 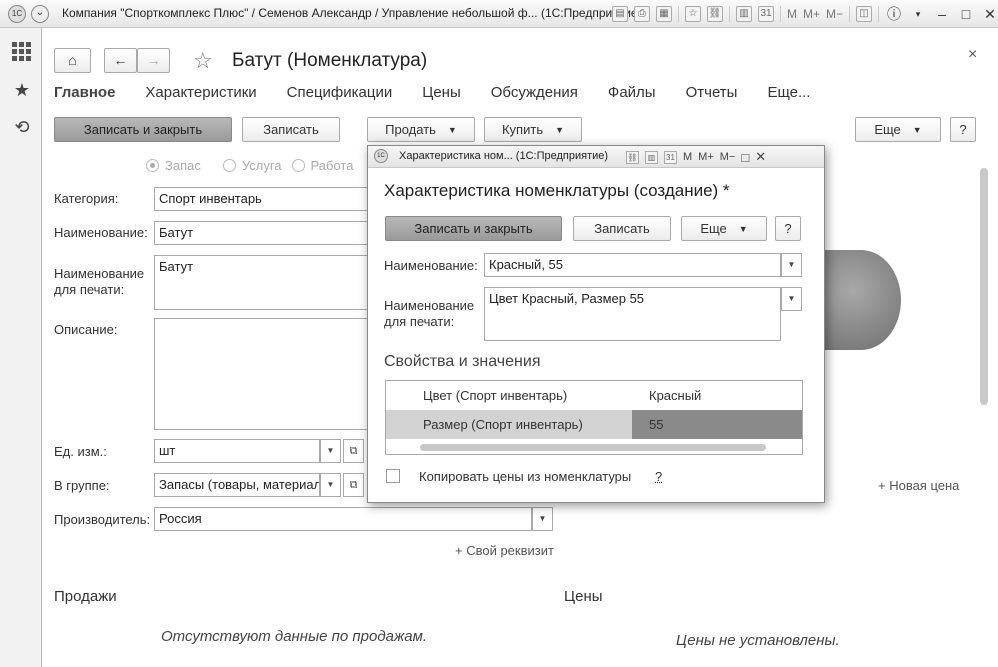 I want to click on sales-header: Продажи, so click(x=85, y=596).